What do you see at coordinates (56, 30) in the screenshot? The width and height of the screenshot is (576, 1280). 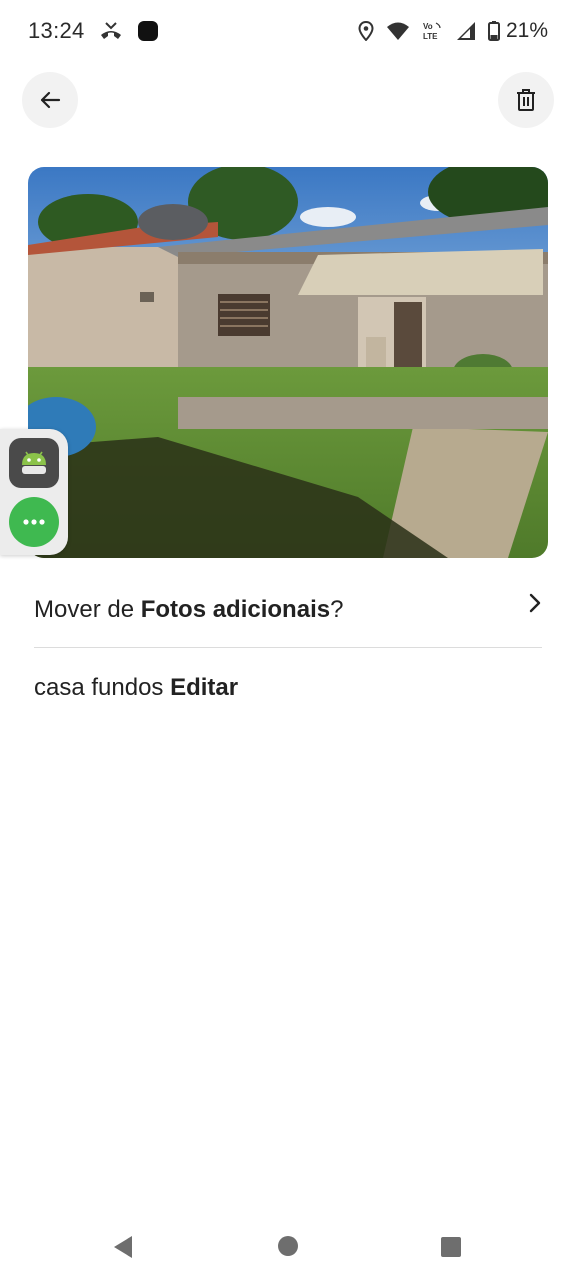 I see `status-time: 13:24` at bounding box center [56, 30].